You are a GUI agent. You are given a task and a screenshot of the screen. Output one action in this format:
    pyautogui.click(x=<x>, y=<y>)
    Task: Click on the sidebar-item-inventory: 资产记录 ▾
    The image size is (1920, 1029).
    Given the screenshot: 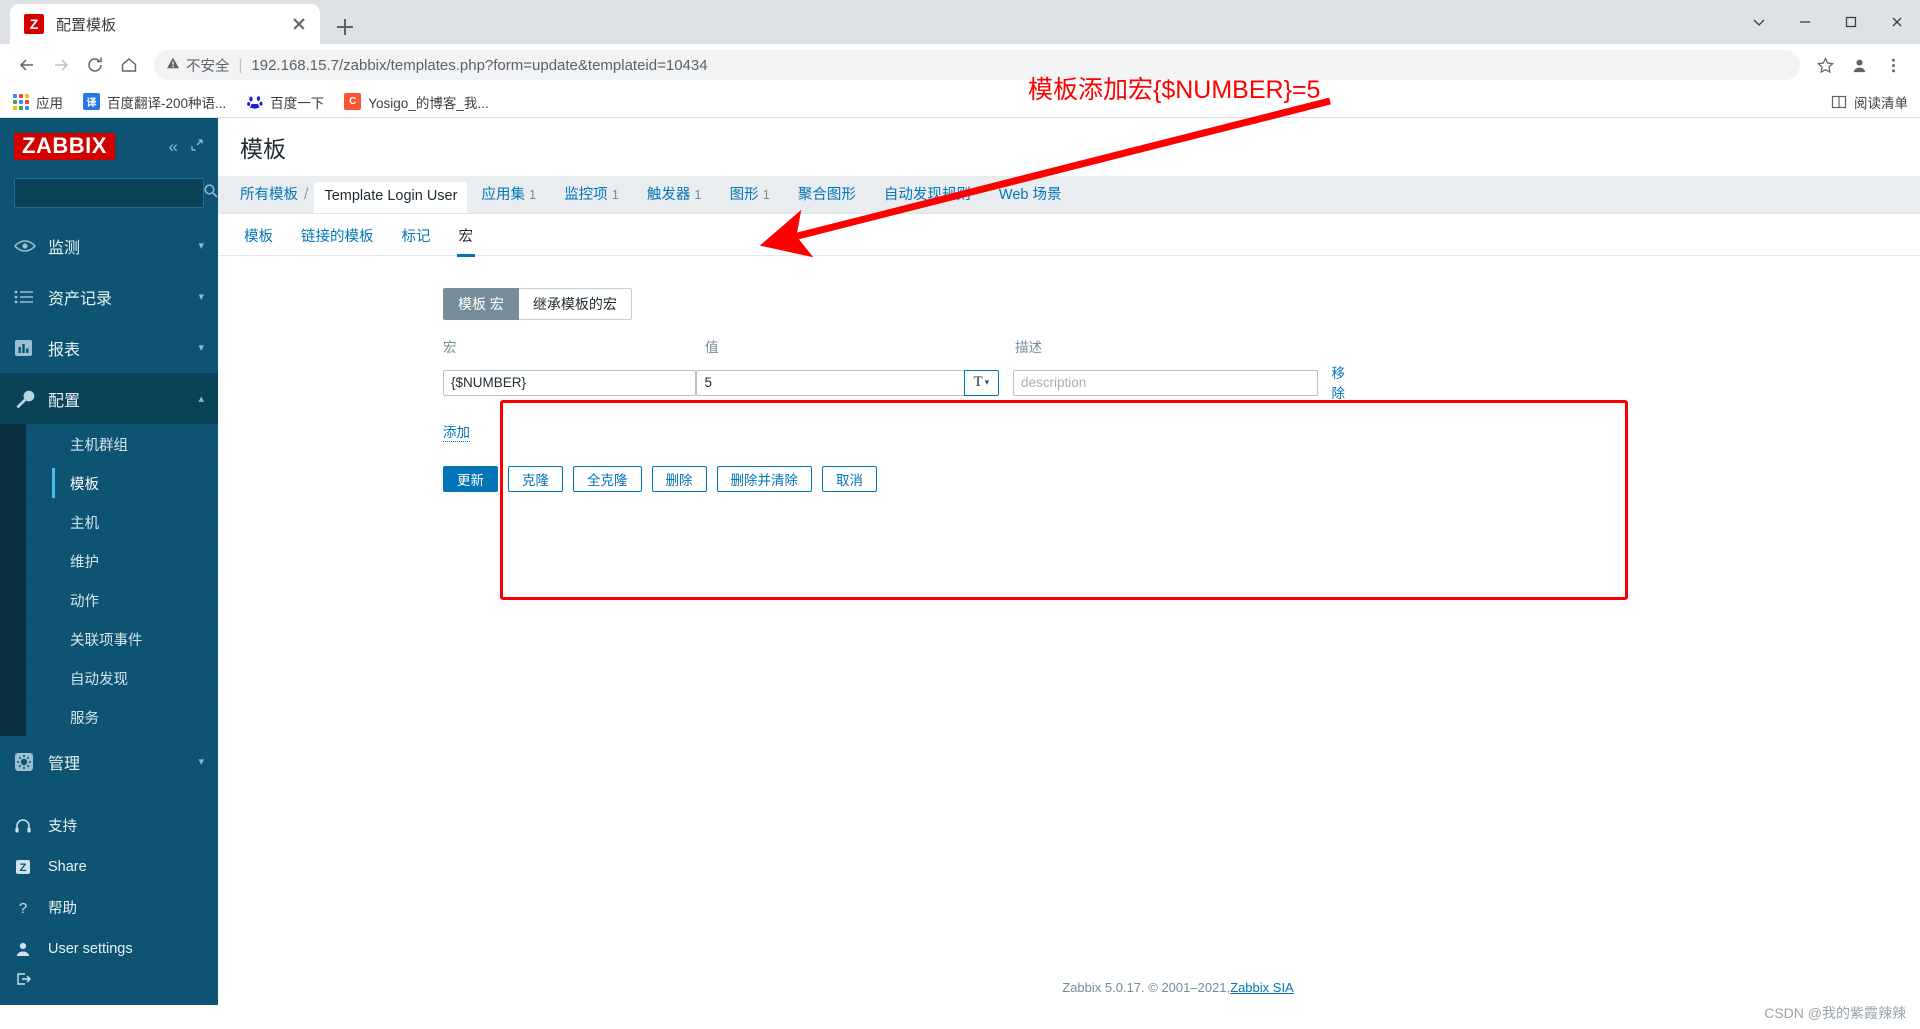 What is the action you would take?
    pyautogui.click(x=109, y=296)
    